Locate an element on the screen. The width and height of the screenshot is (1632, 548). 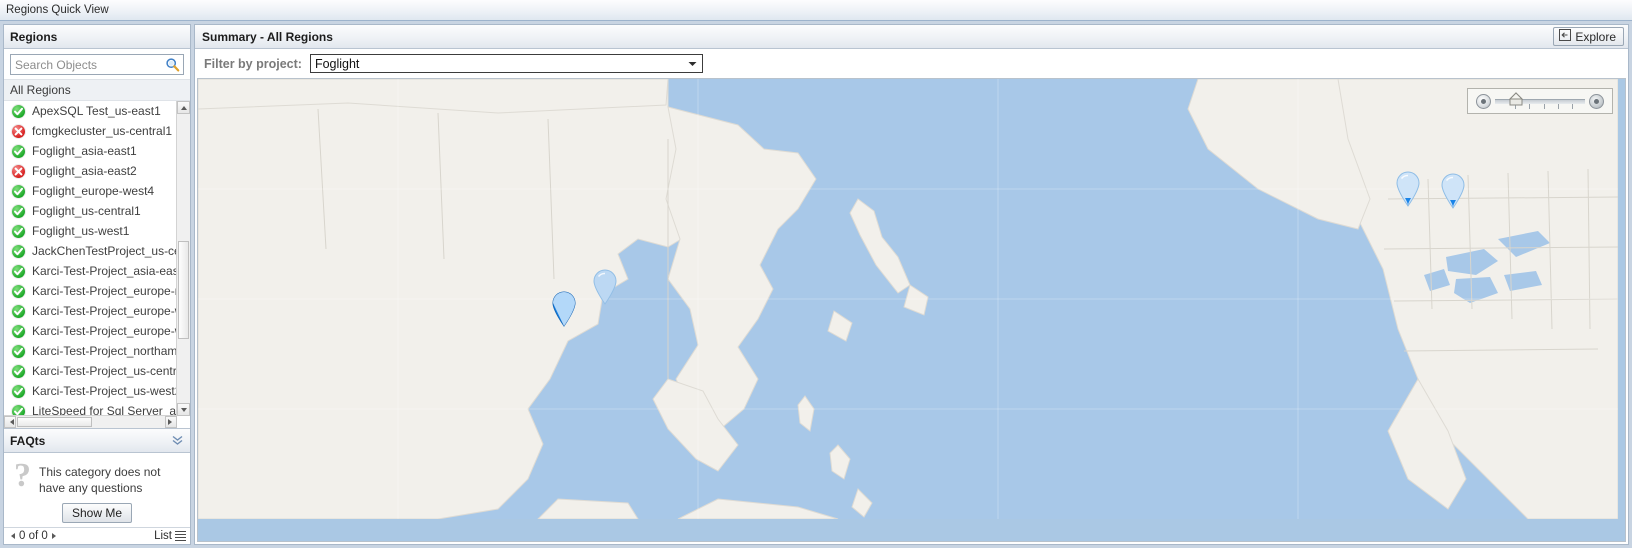
list-item: Karci-Test-Project_europe-north is located at coordinates (90, 291).